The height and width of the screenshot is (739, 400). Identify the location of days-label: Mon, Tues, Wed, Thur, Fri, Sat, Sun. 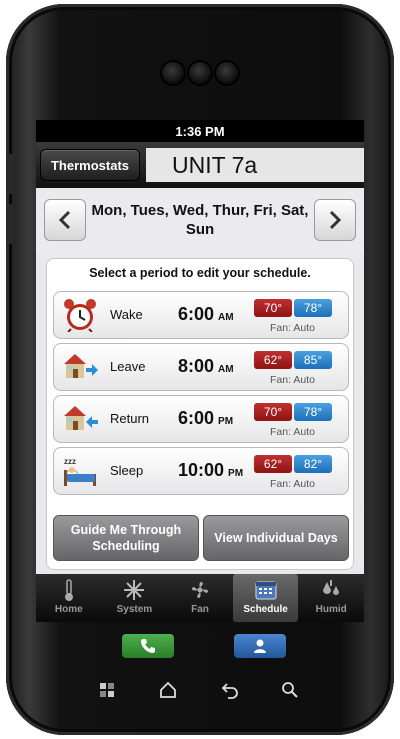
(200, 220).